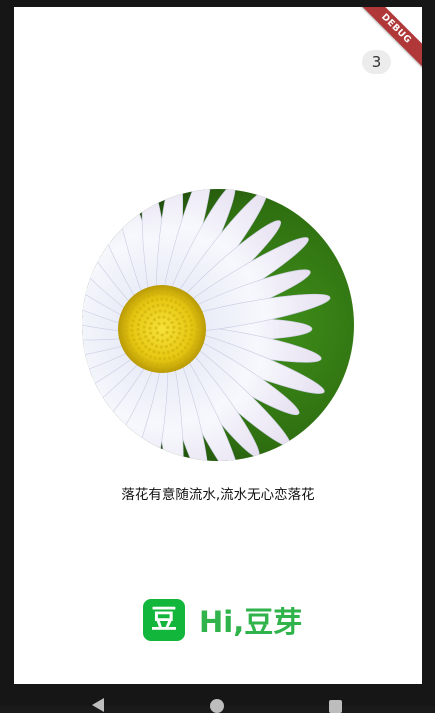 This screenshot has width=435, height=713. I want to click on recents-square-icon, so click(335, 706).